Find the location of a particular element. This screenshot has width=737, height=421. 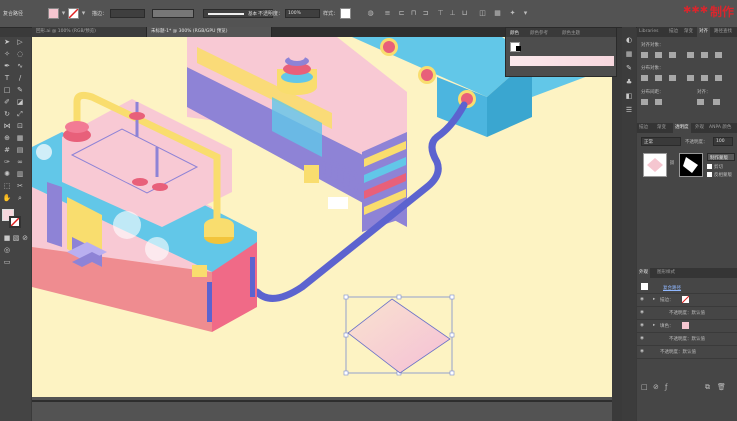

variable-width-profile is located at coordinates (173, 13).